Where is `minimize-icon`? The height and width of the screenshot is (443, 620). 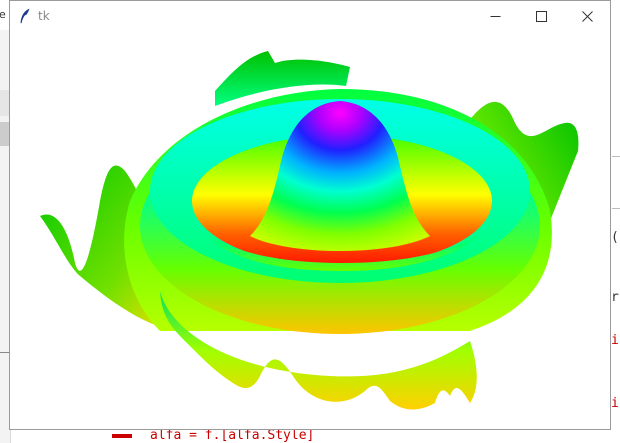 minimize-icon is located at coordinates (495, 16).